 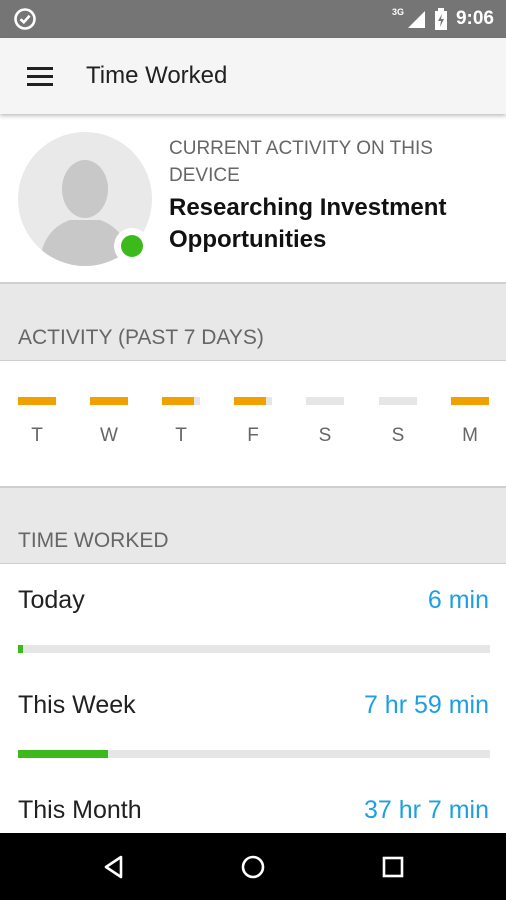 I want to click on status-indicators: 3G 9:06, so click(x=443, y=19).